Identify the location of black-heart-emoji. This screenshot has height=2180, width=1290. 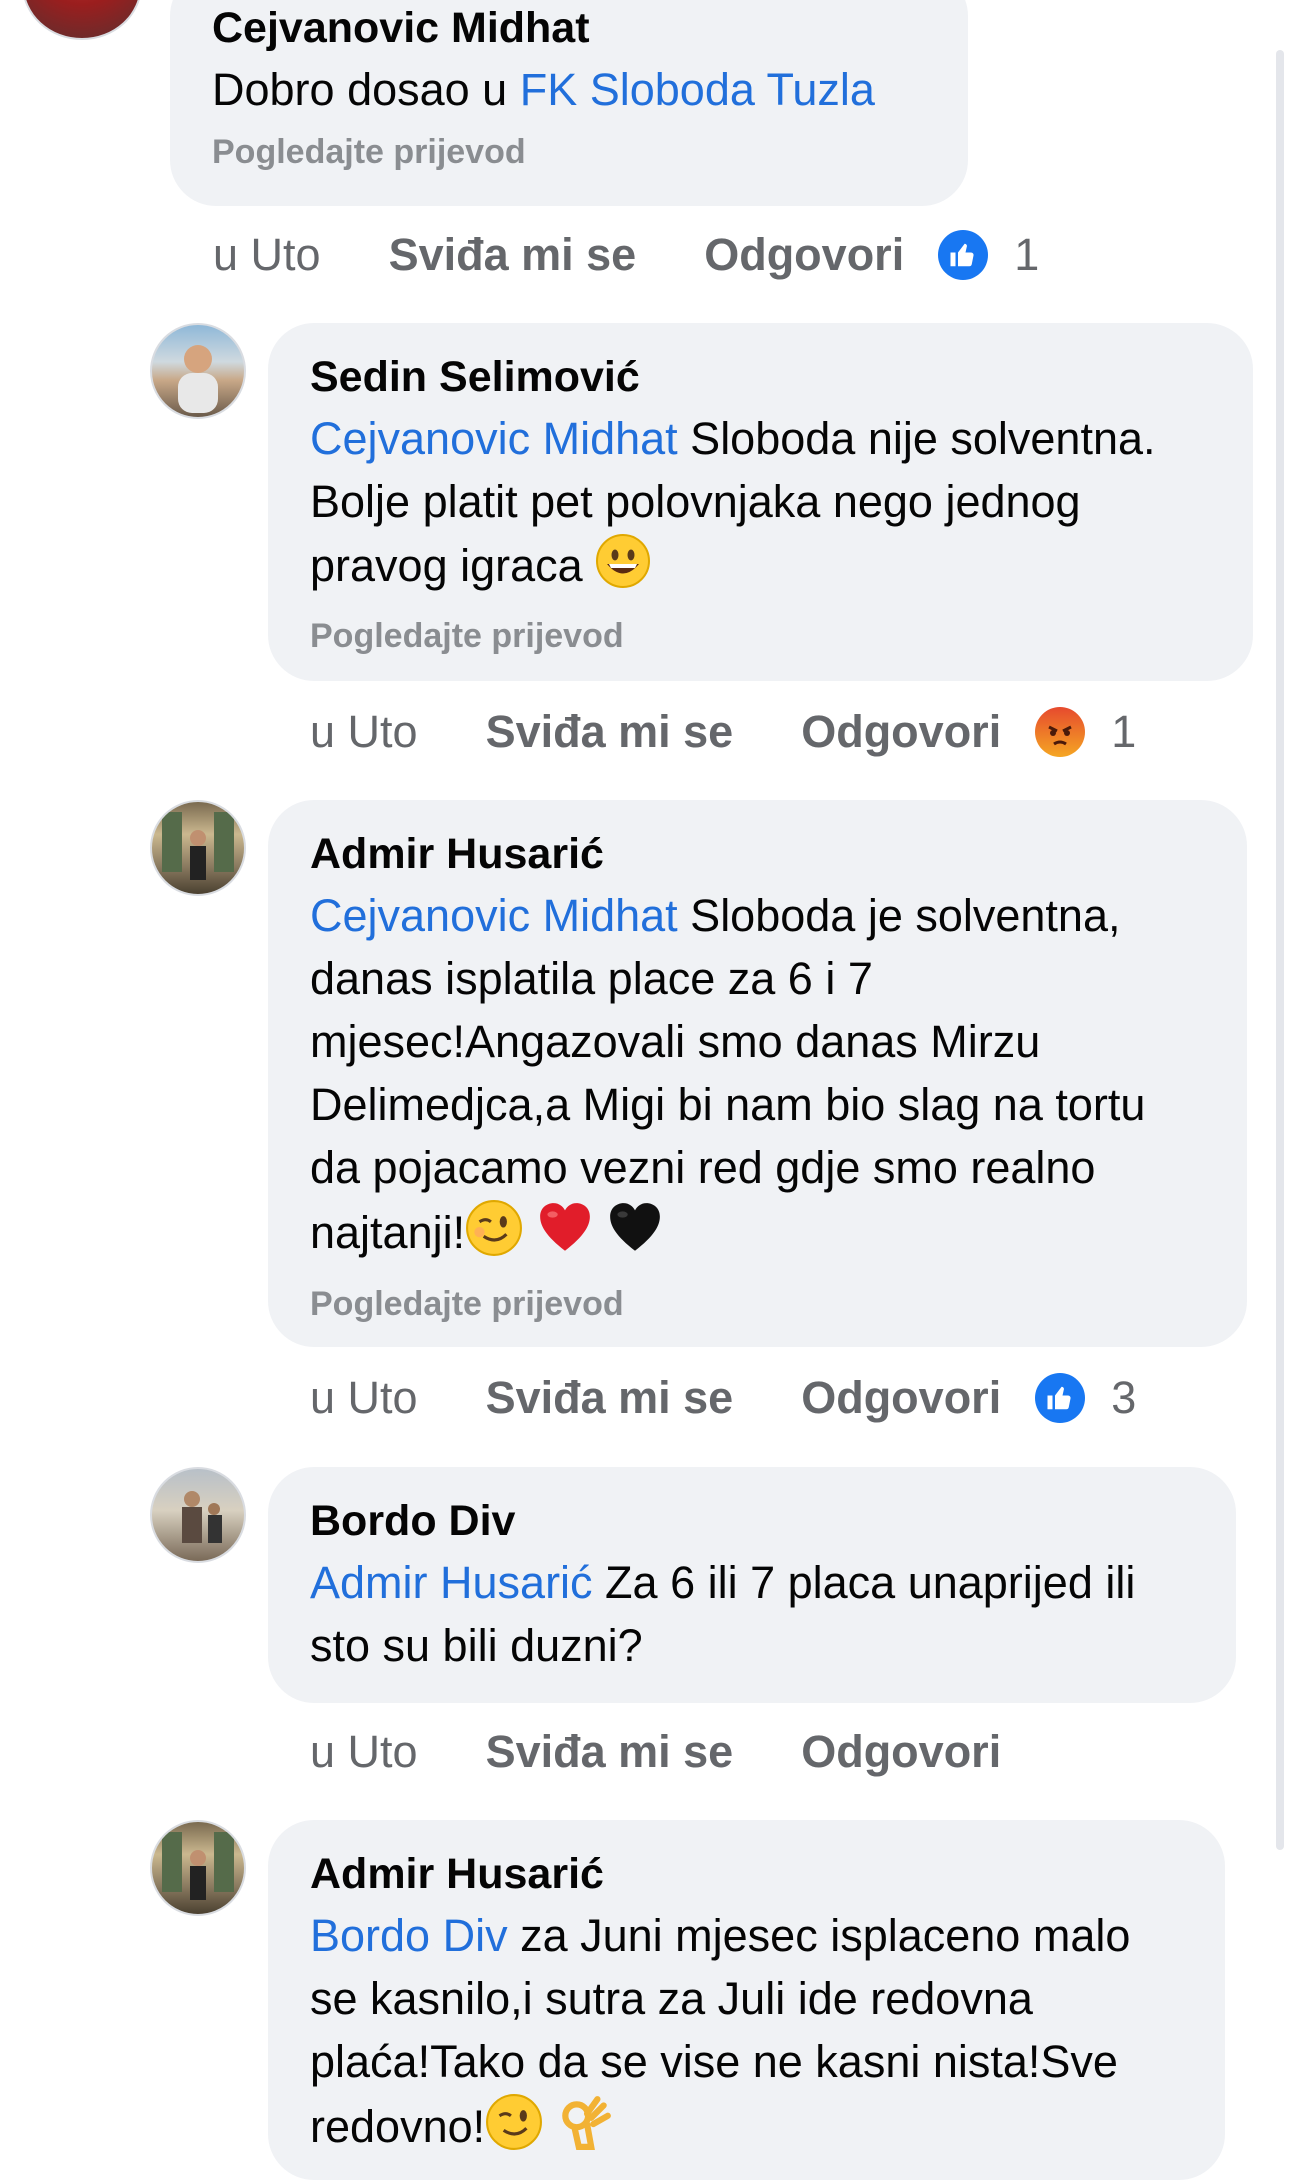
(635, 1236).